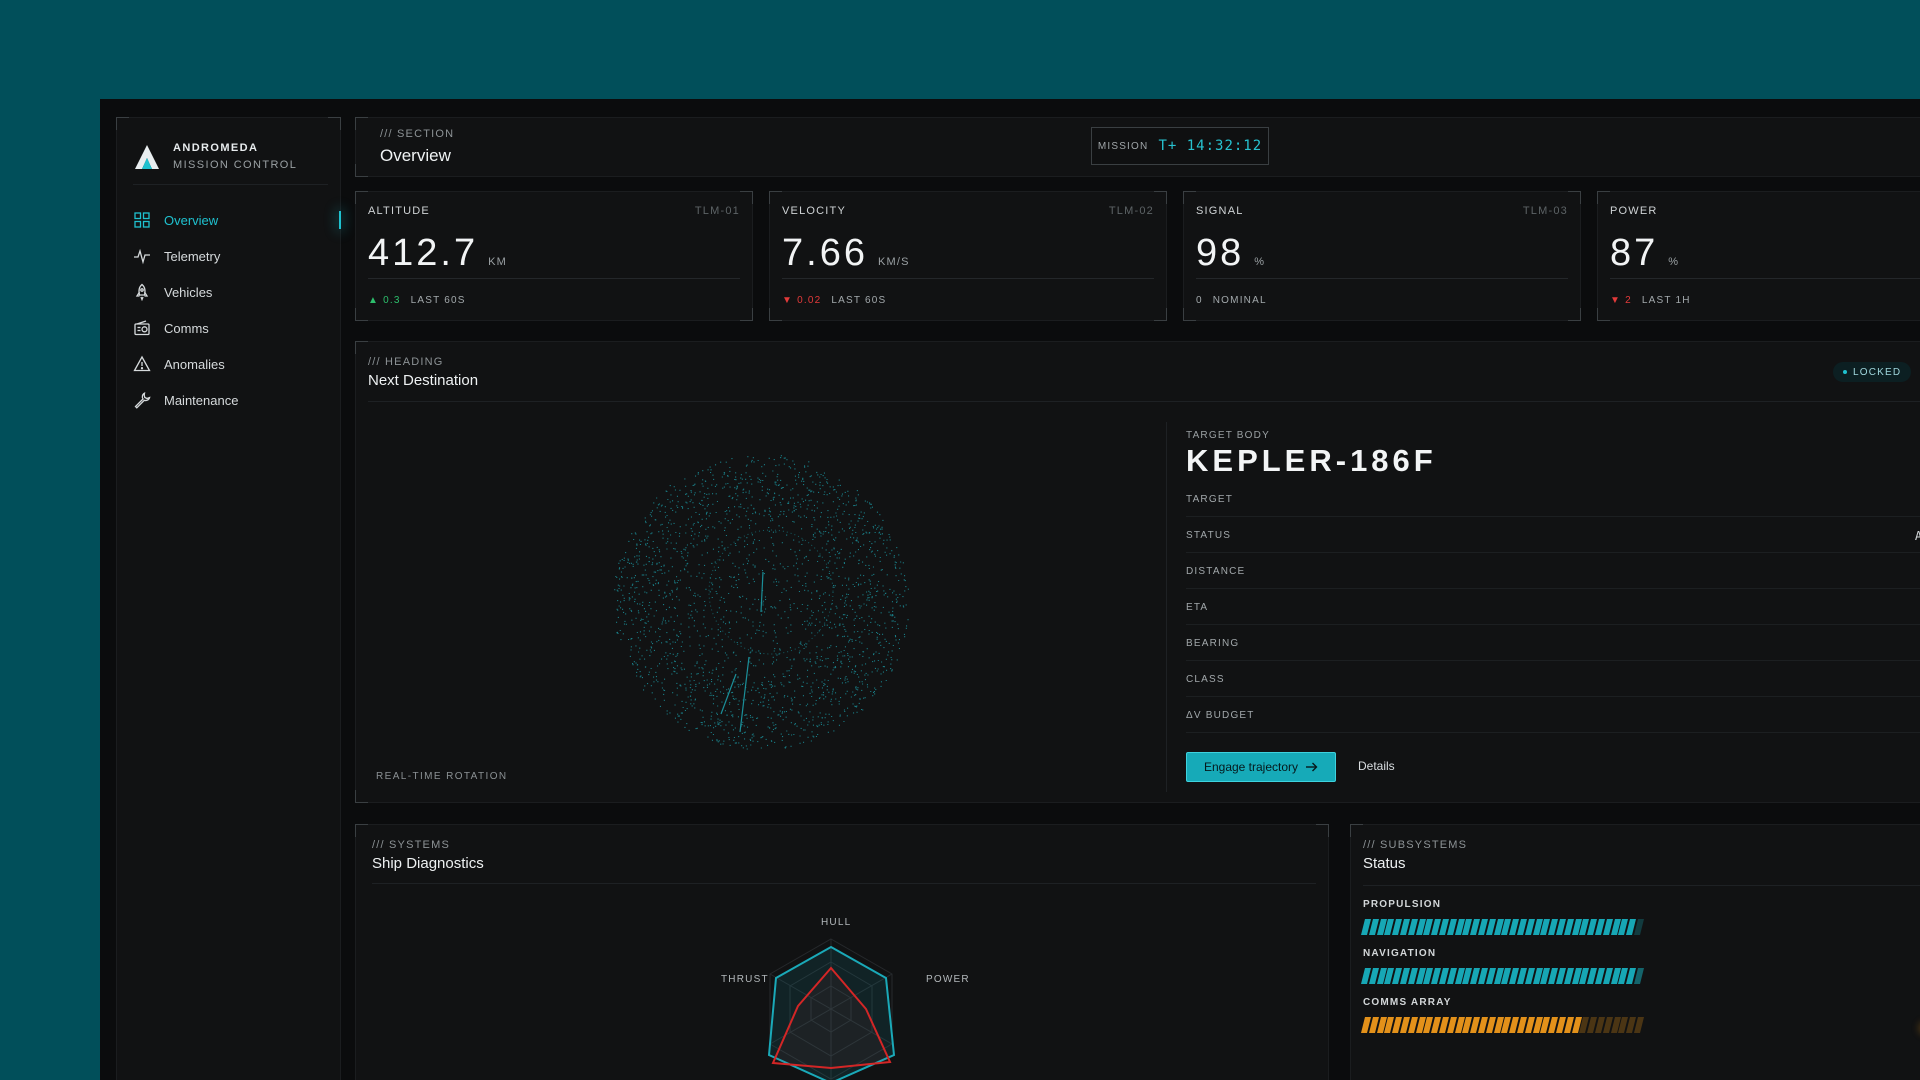 The height and width of the screenshot is (1080, 1920). I want to click on card-value: 7.66 KM/S, so click(846, 253).